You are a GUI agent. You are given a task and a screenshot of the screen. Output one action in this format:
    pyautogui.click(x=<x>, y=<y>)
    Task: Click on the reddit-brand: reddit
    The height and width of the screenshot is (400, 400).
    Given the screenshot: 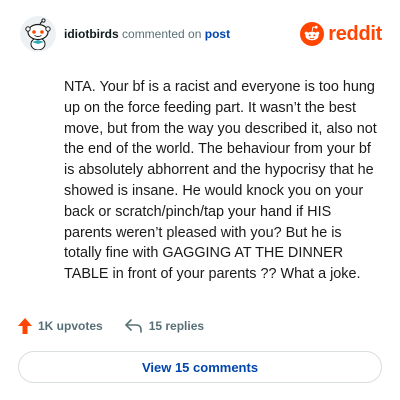 What is the action you would take?
    pyautogui.click(x=341, y=34)
    